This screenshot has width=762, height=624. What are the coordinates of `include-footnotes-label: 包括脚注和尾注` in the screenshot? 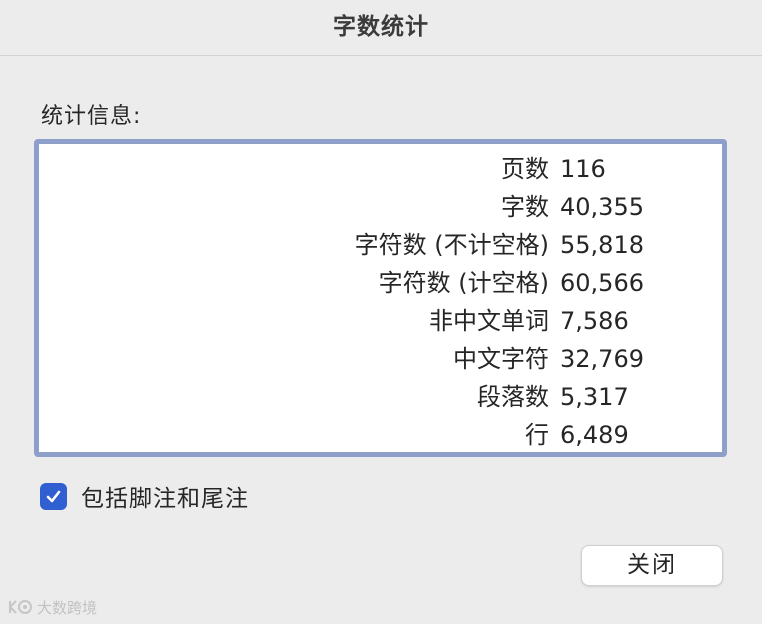 It's located at (165, 496).